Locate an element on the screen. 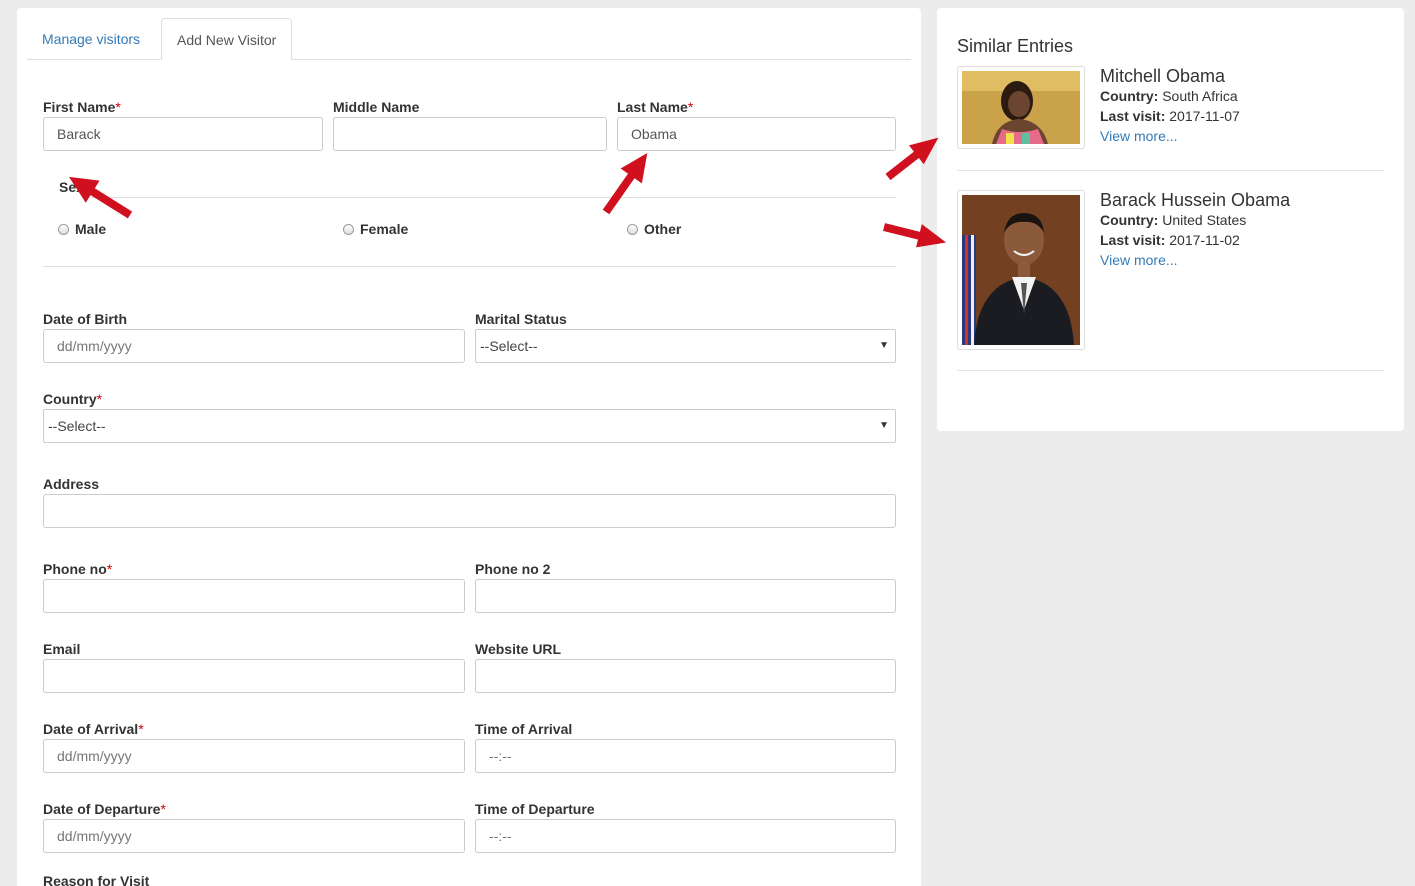 Image resolution: width=1415 pixels, height=886 pixels. entry-country: Country: South Africa is located at coordinates (1169, 96).